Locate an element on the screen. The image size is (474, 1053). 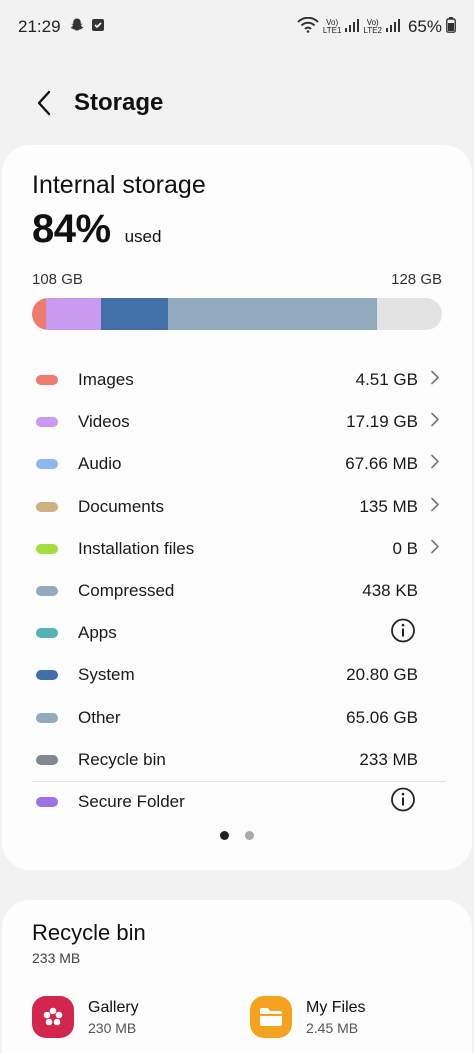
gallery-icon is located at coordinates (53, 1017).